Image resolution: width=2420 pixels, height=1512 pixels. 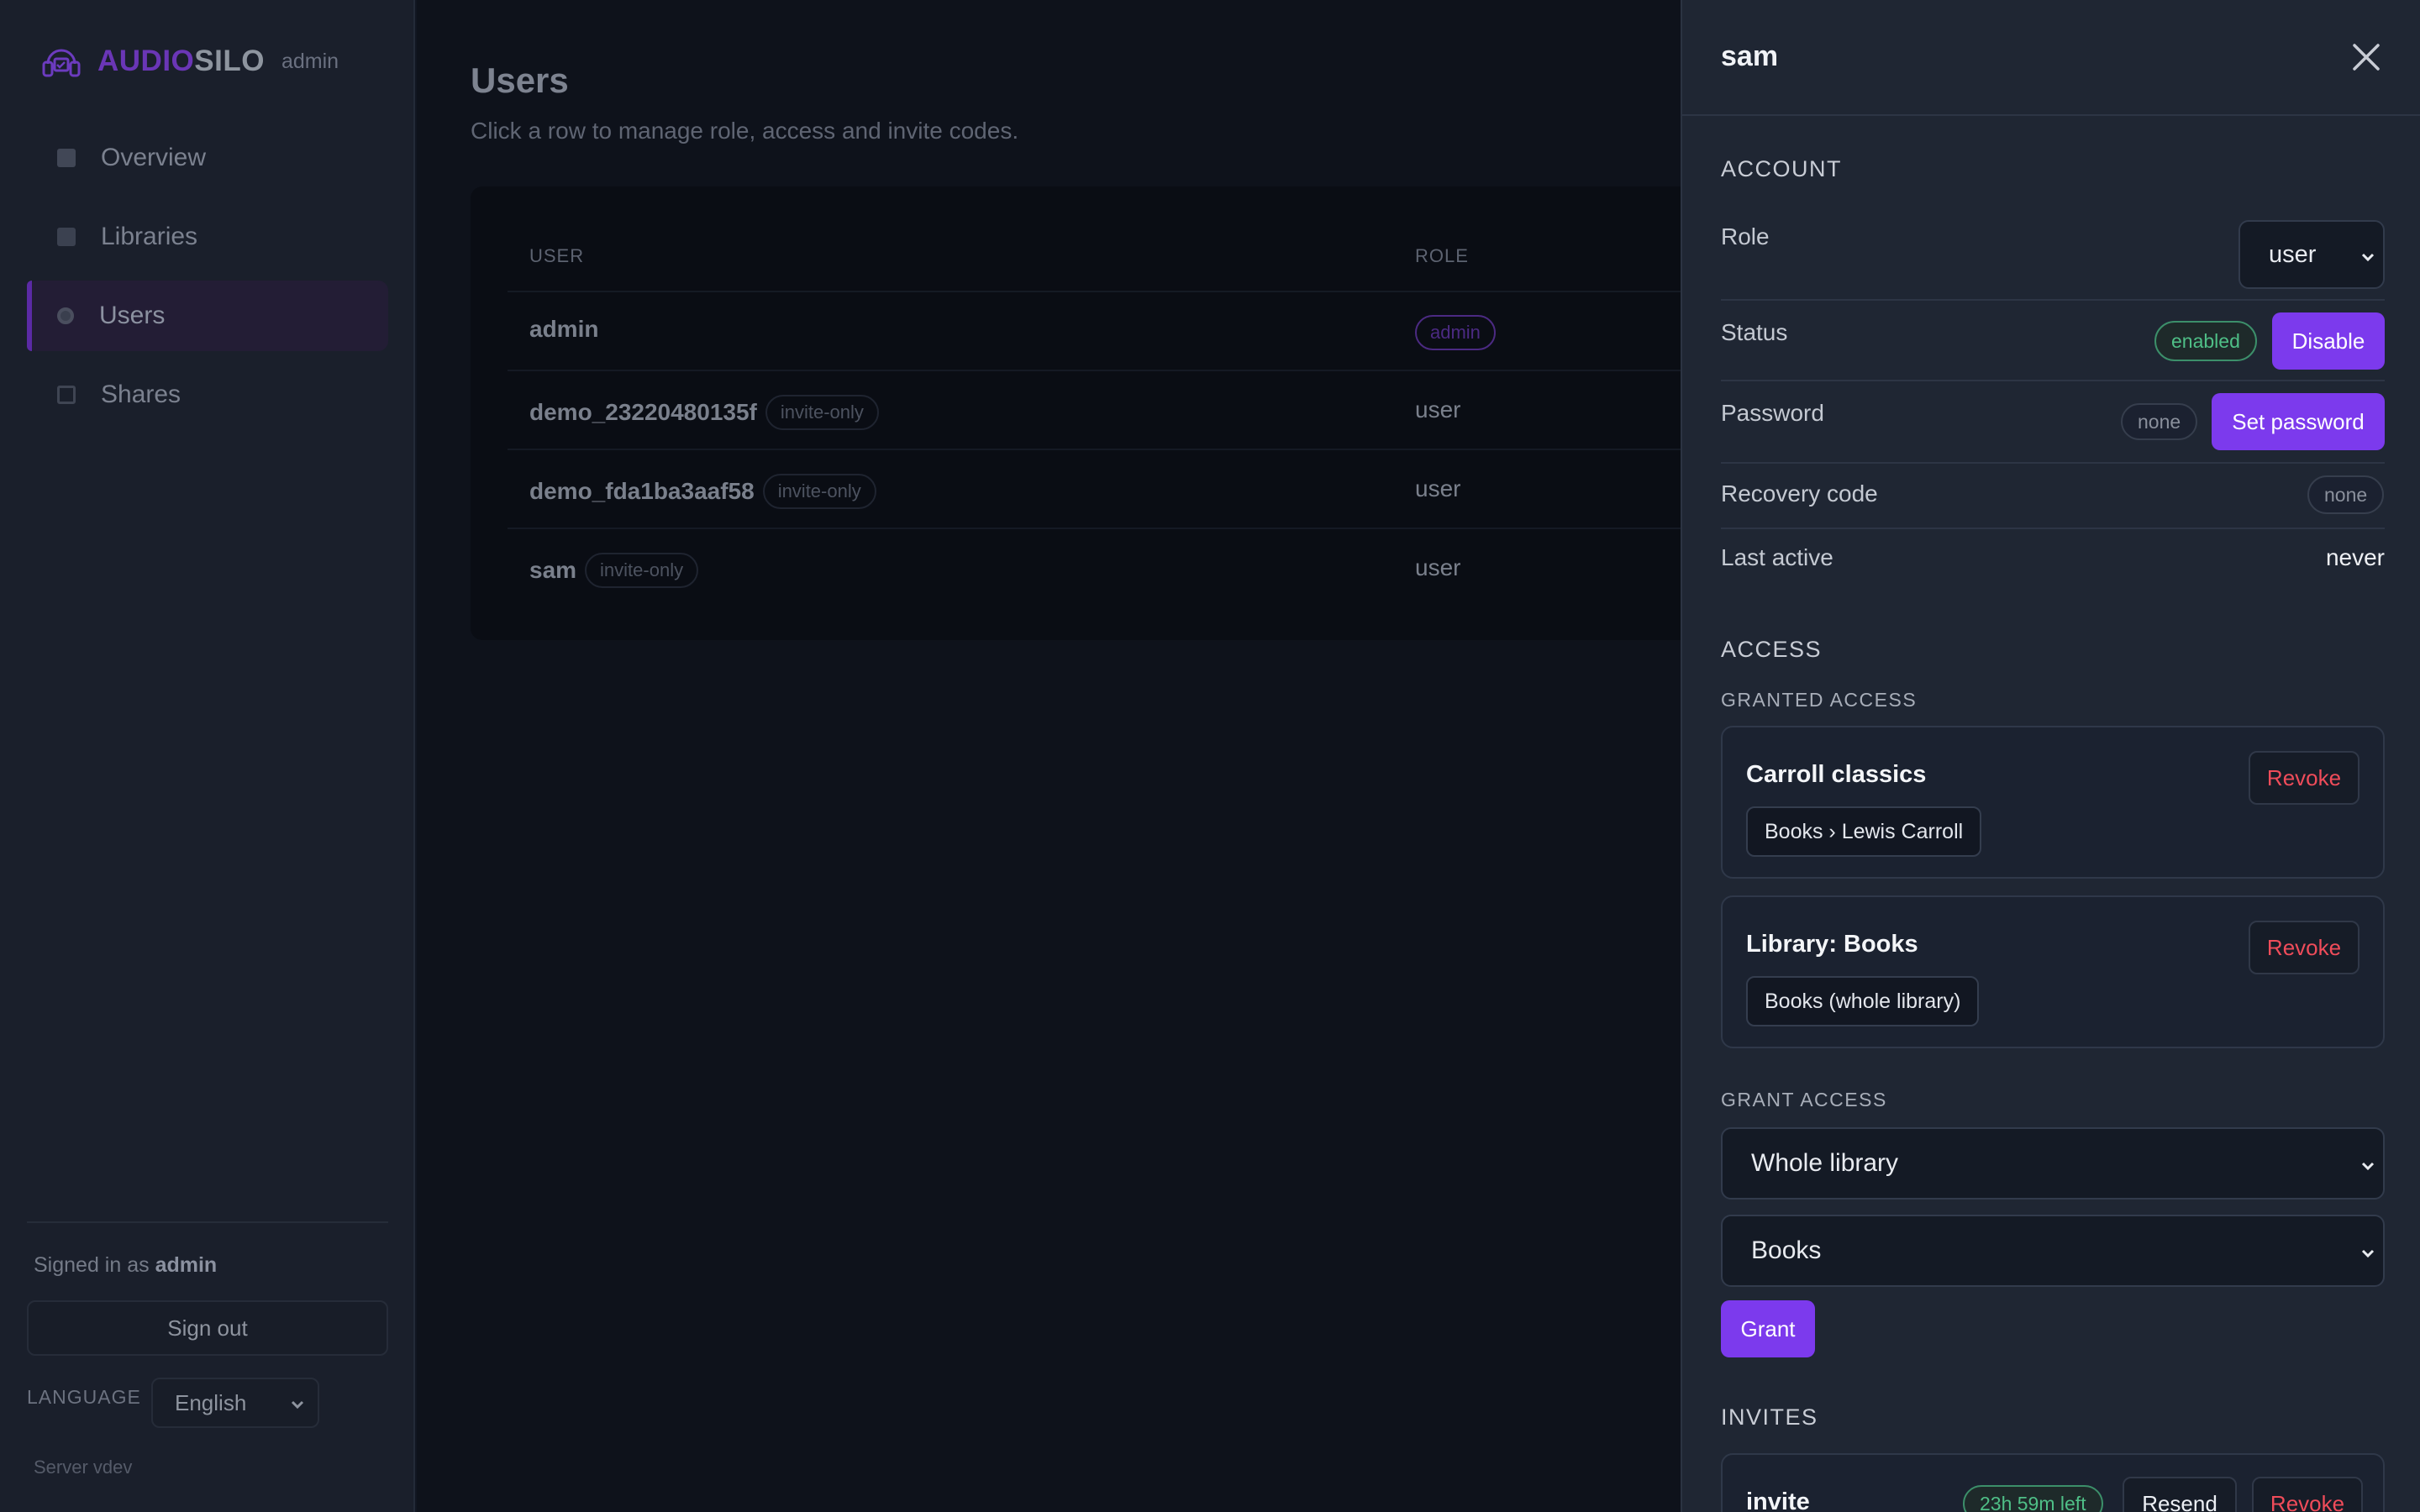 I want to click on invite-expiry-badge: 23h 59m left, so click(x=2033, y=1498).